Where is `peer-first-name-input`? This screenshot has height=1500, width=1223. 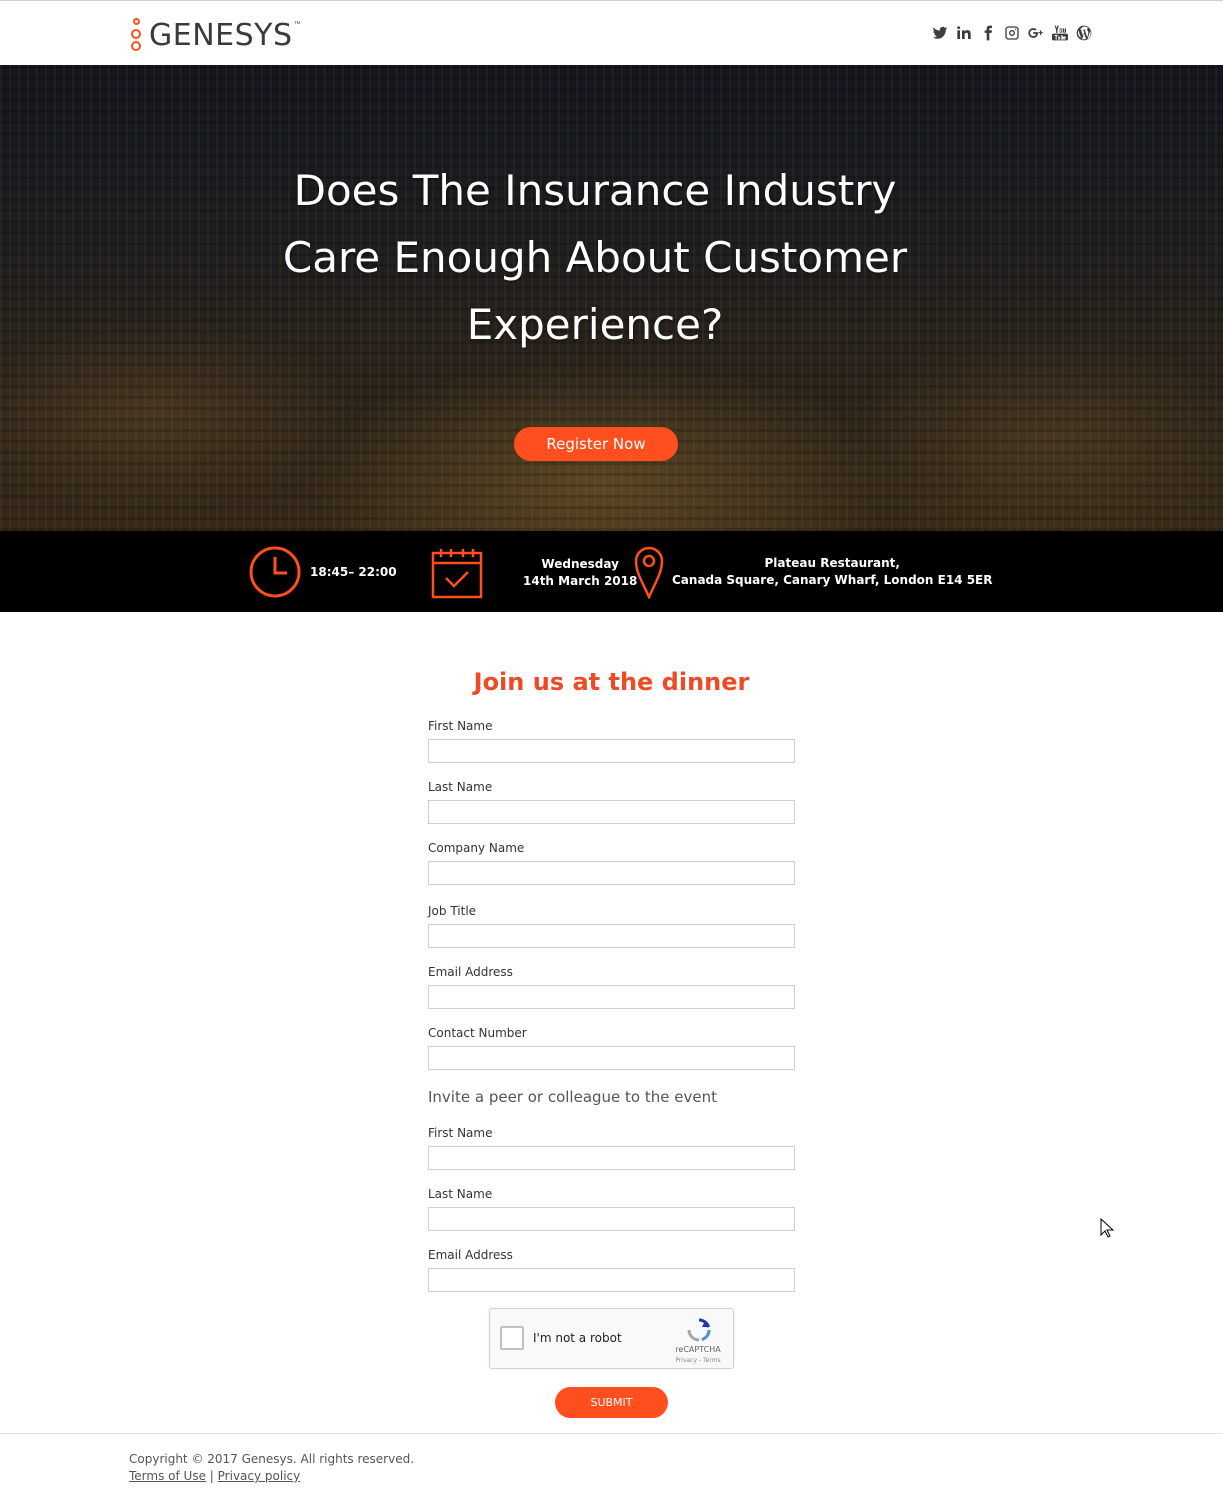 peer-first-name-input is located at coordinates (611, 1158).